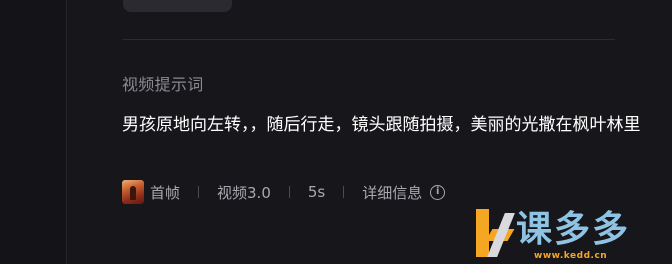  Describe the element at coordinates (284, 192) in the screenshot. I see `video-meta-row: 首帧 视频3.0 5s 详细信息 i` at that location.